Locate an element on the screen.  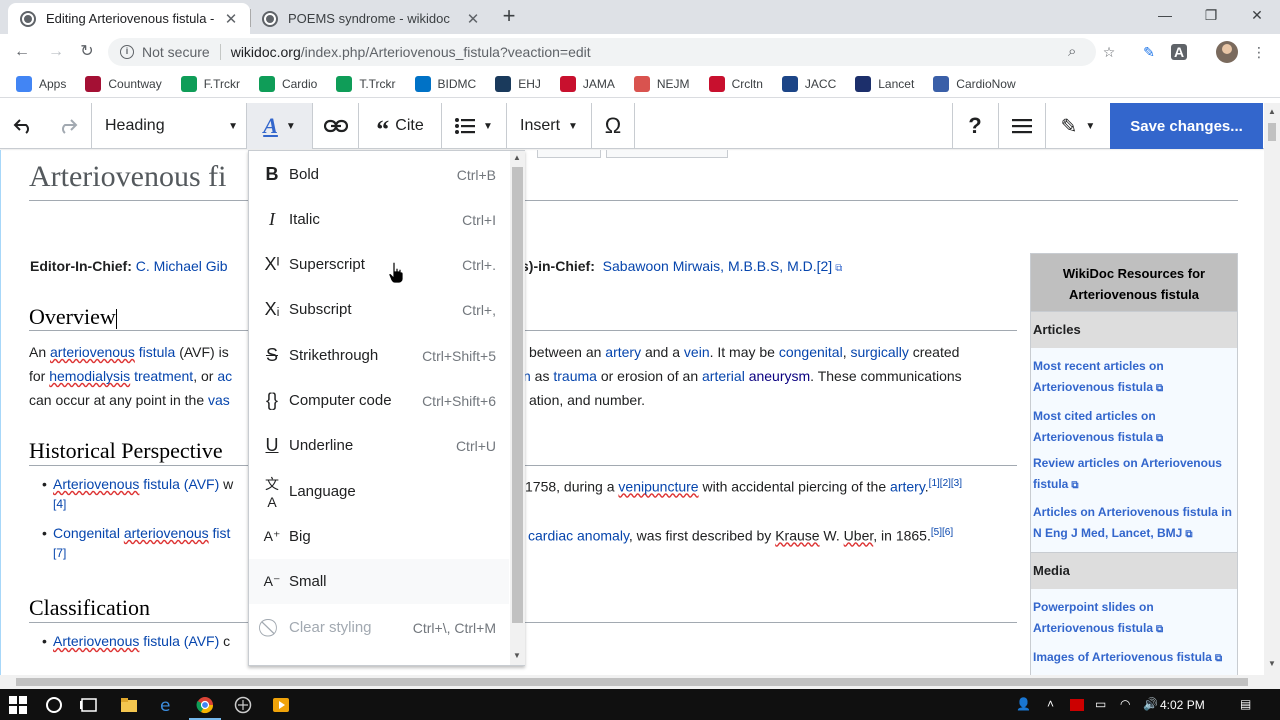
venipuncture-link: venipuncture is located at coordinates (658, 487).